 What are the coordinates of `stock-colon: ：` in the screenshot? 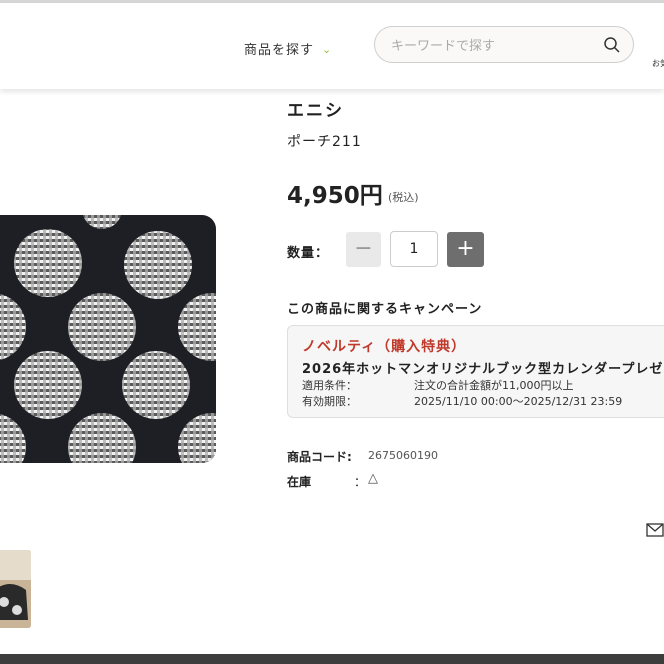 It's located at (360, 482).